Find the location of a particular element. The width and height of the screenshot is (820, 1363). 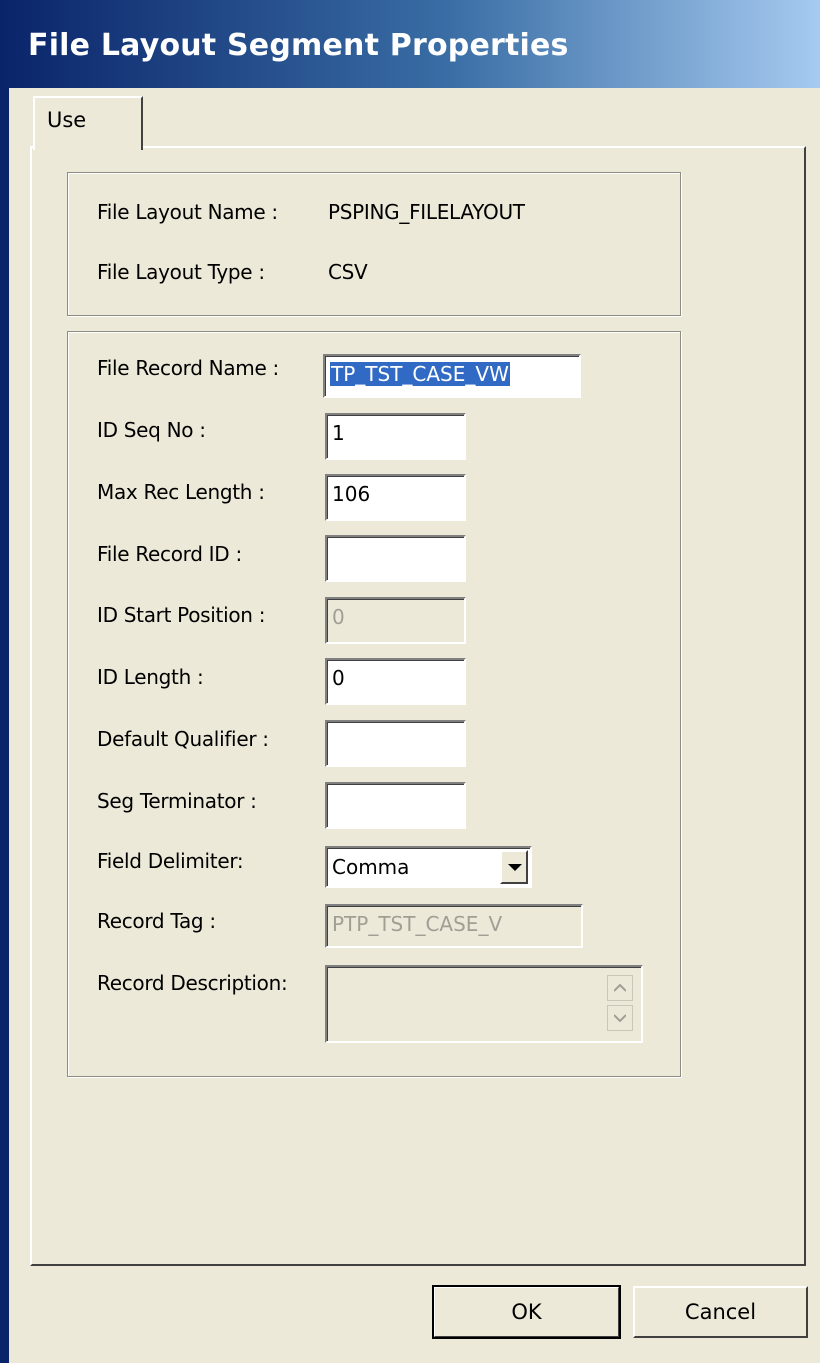

record-description-textarea is located at coordinates (484, 1004).